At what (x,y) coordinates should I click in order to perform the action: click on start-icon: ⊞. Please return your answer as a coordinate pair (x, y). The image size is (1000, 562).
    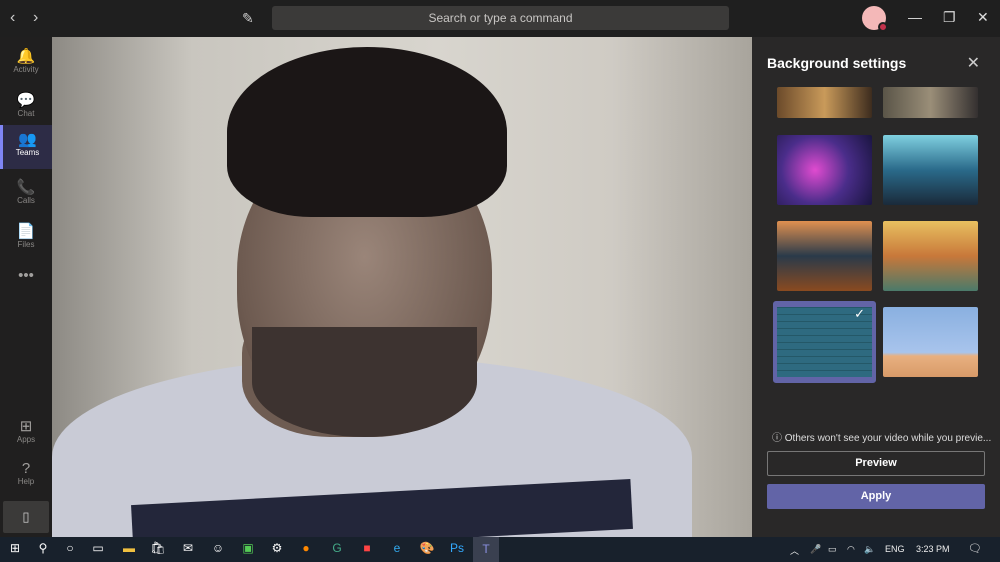
    Looking at the image, I should click on (15, 548).